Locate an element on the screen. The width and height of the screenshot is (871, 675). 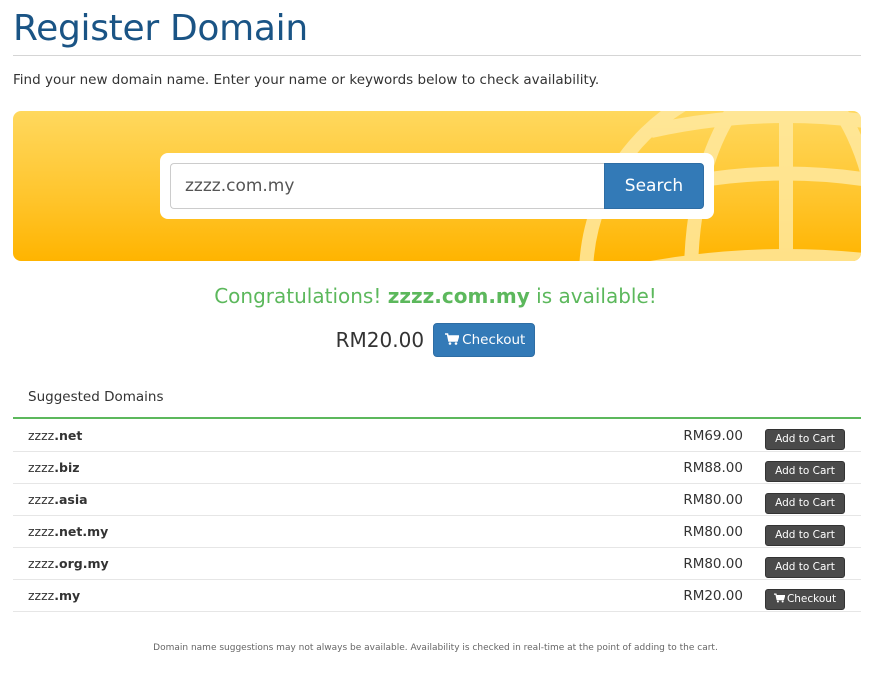
suggestion-row: zzzz.org.my RM80.00 Add to Cart is located at coordinates (437, 564).